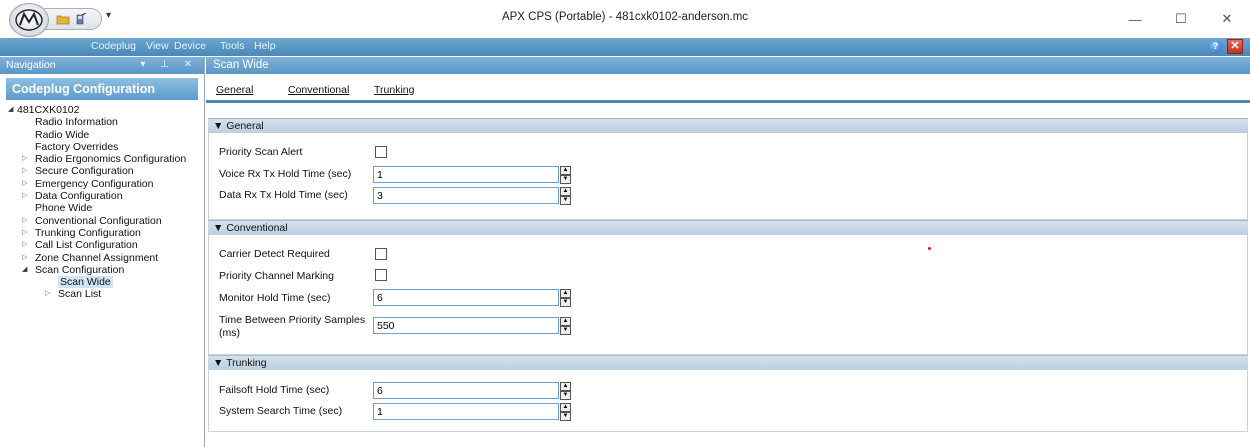 Image resolution: width=1250 pixels, height=447 pixels. What do you see at coordinates (86, 245) in the screenshot?
I see `tree-item-label: Call List Configuration` at bounding box center [86, 245].